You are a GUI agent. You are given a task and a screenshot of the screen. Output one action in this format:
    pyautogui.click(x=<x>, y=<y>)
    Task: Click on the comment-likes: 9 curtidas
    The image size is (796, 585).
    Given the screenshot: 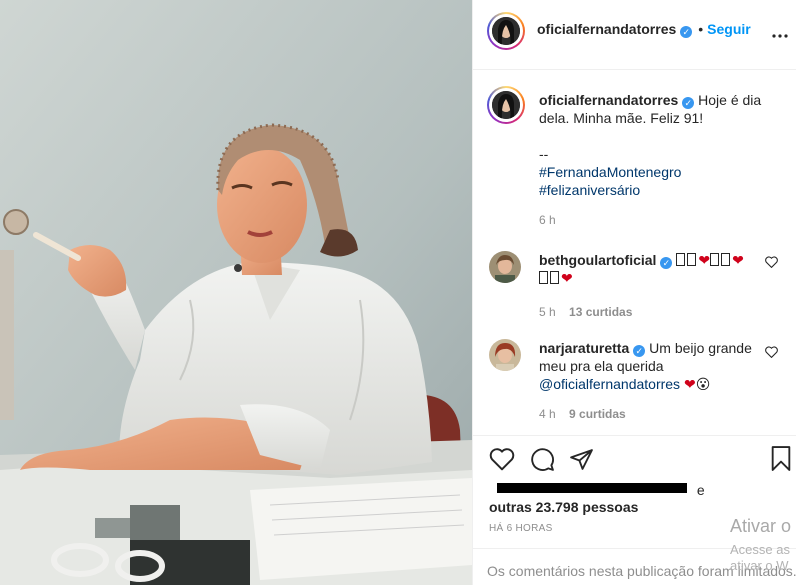 What is the action you would take?
    pyautogui.click(x=597, y=414)
    